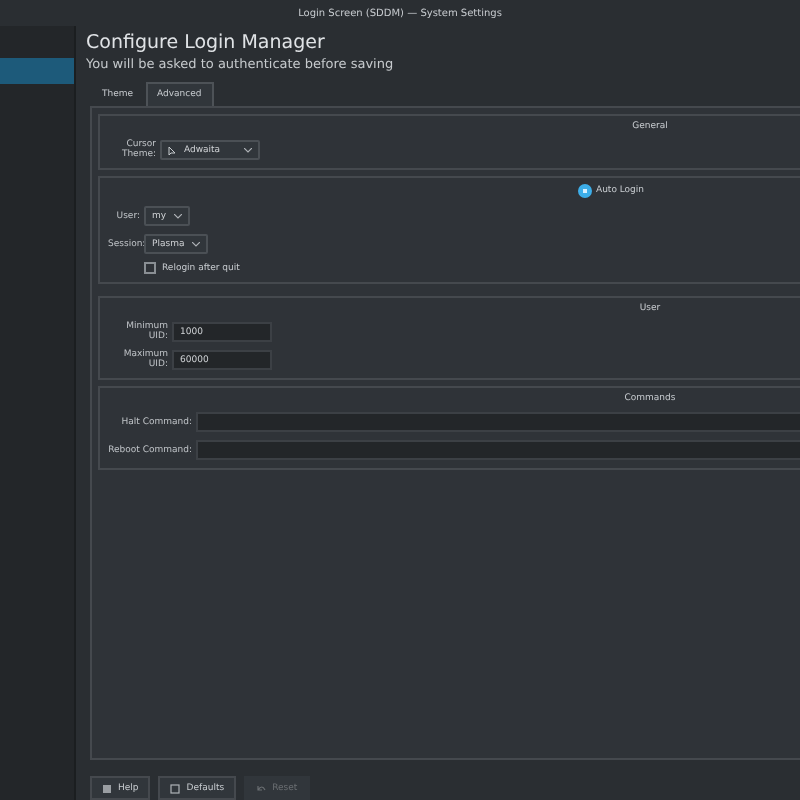  What do you see at coordinates (585, 191) in the screenshot?
I see `auto-login-radio` at bounding box center [585, 191].